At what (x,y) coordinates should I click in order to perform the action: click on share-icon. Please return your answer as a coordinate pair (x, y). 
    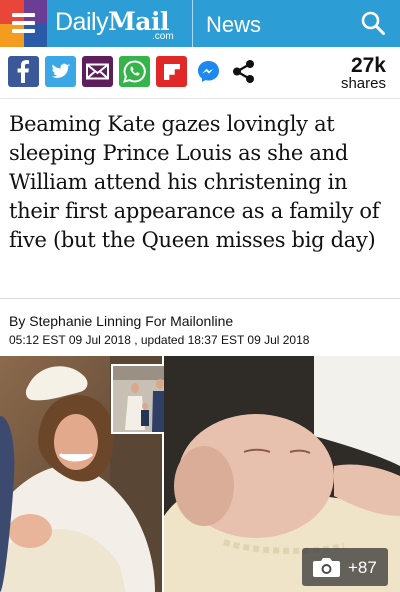
    Looking at the image, I should click on (243, 71).